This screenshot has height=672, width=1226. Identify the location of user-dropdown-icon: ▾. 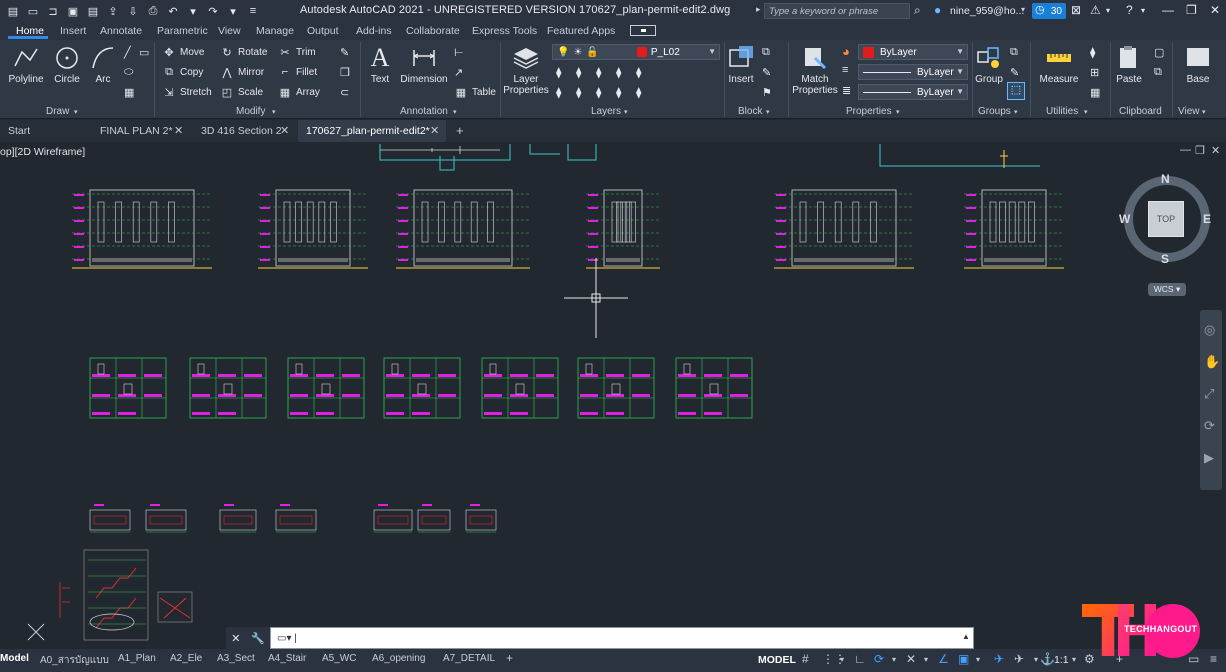
(1023, 9).